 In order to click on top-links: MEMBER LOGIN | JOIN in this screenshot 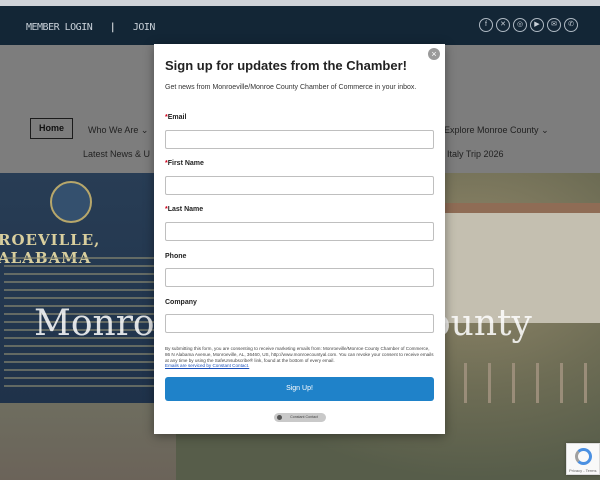, I will do `click(90, 27)`.